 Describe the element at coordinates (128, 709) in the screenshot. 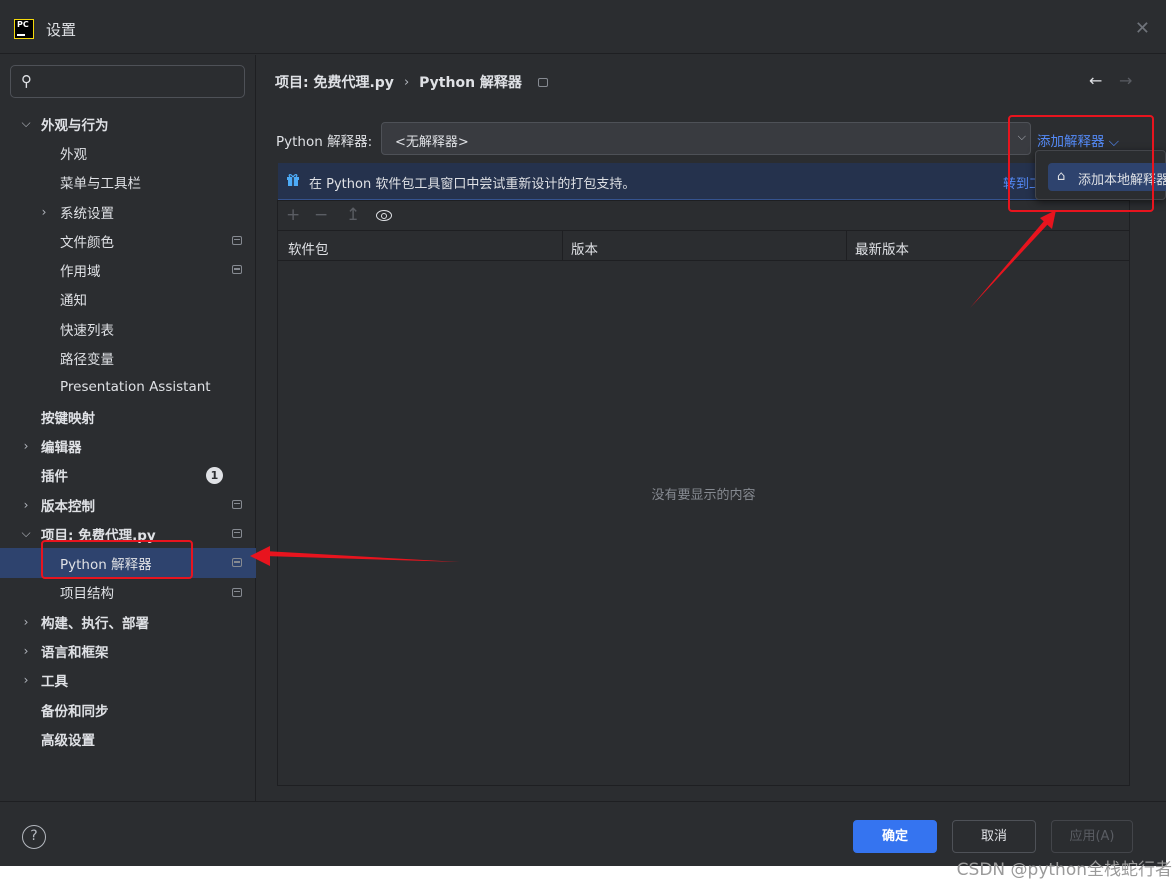

I see `sidebar-item: 备份和同步` at that location.